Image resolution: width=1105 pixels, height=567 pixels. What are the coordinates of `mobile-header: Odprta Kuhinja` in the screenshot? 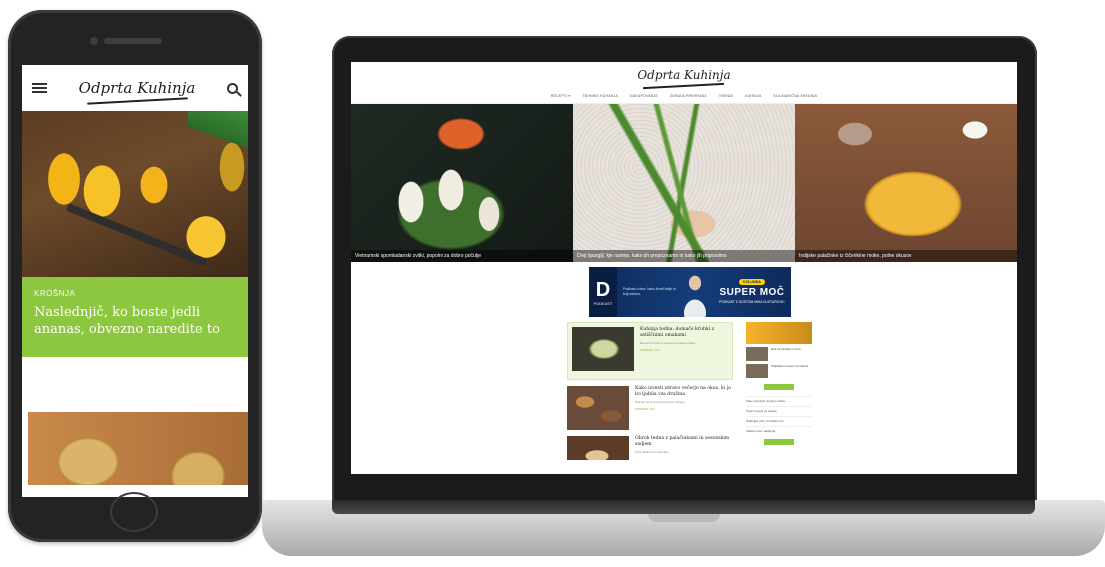 It's located at (135, 88).